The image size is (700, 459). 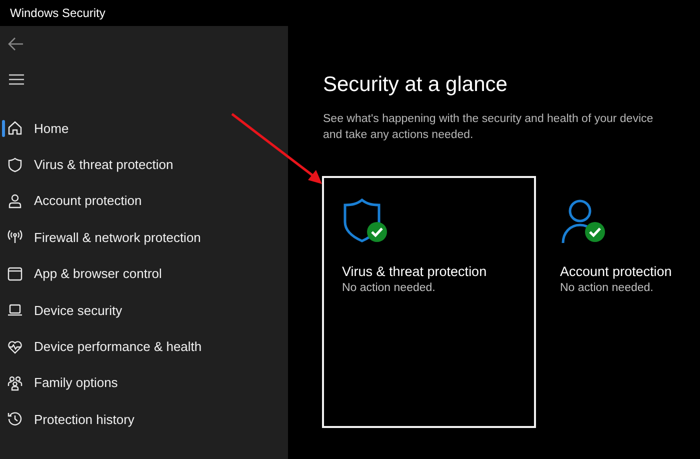 What do you see at coordinates (15, 310) in the screenshot?
I see `laptop-icon` at bounding box center [15, 310].